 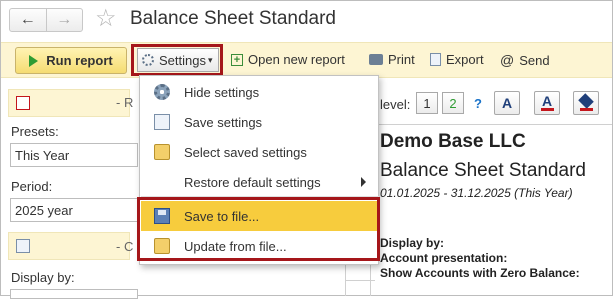 I want to click on level-1-button: 1, so click(x=427, y=103).